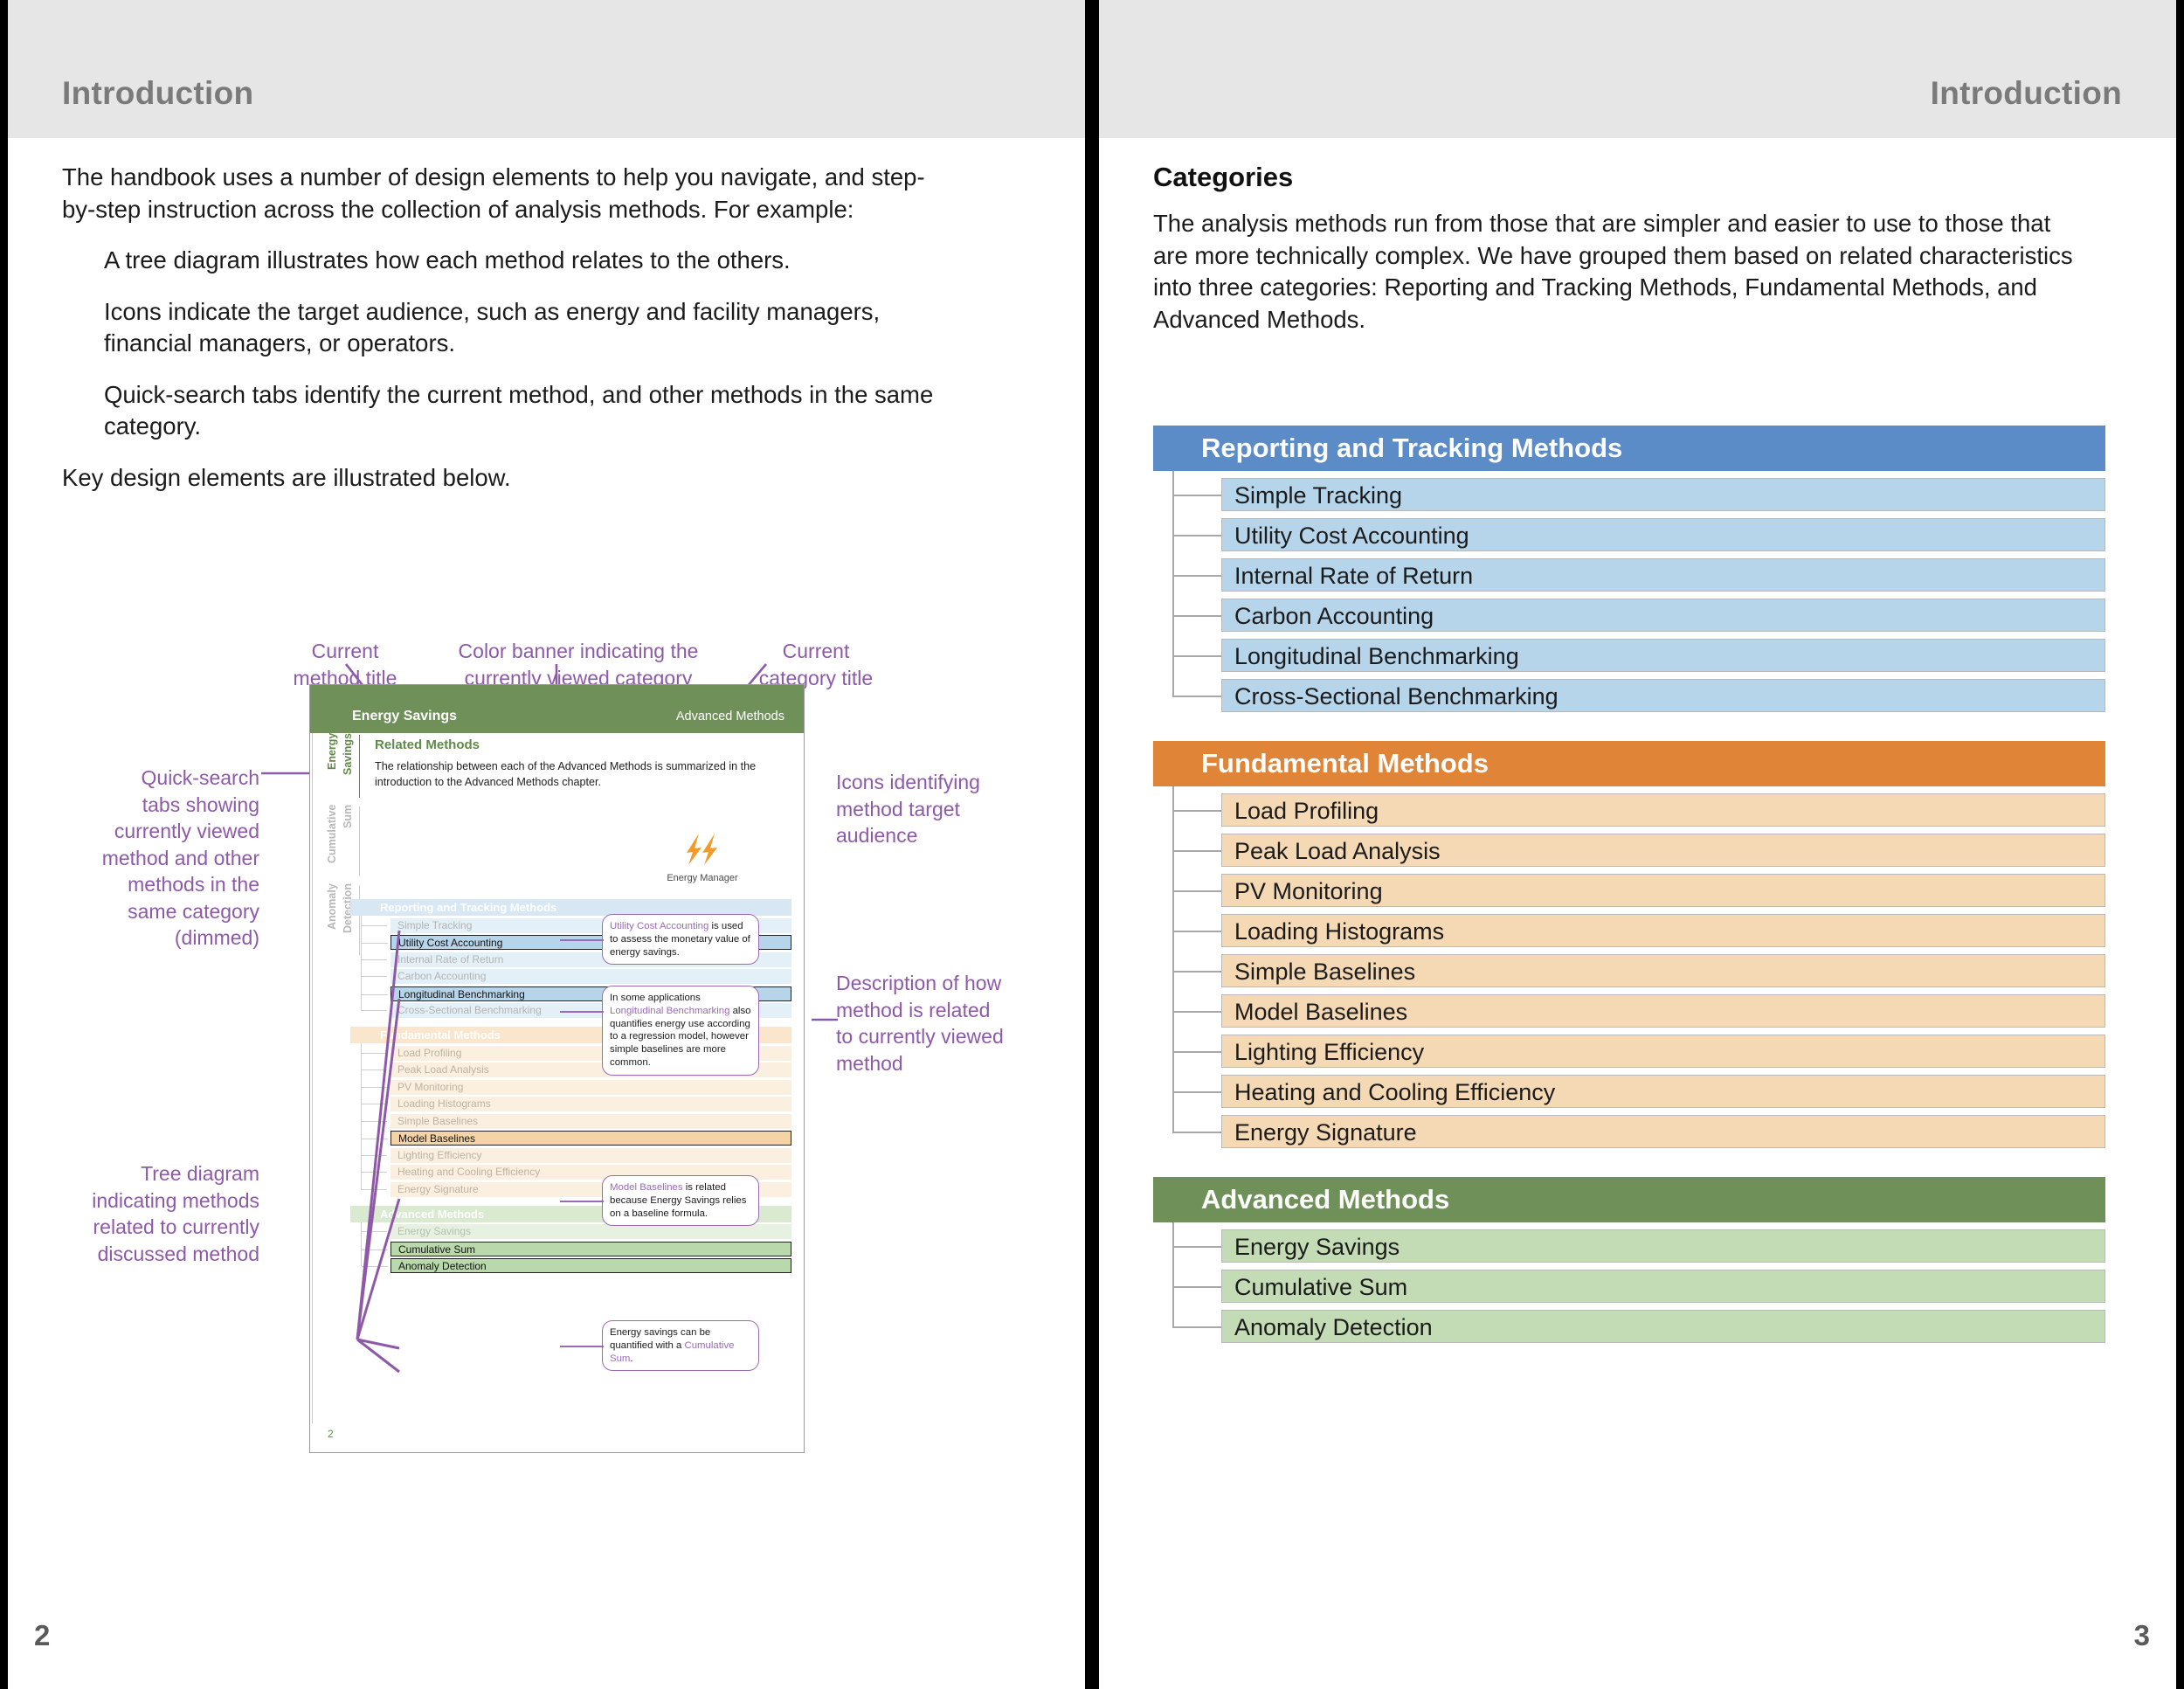  What do you see at coordinates (1638, 851) in the screenshot?
I see `category-item: Peak Load Analysis` at bounding box center [1638, 851].